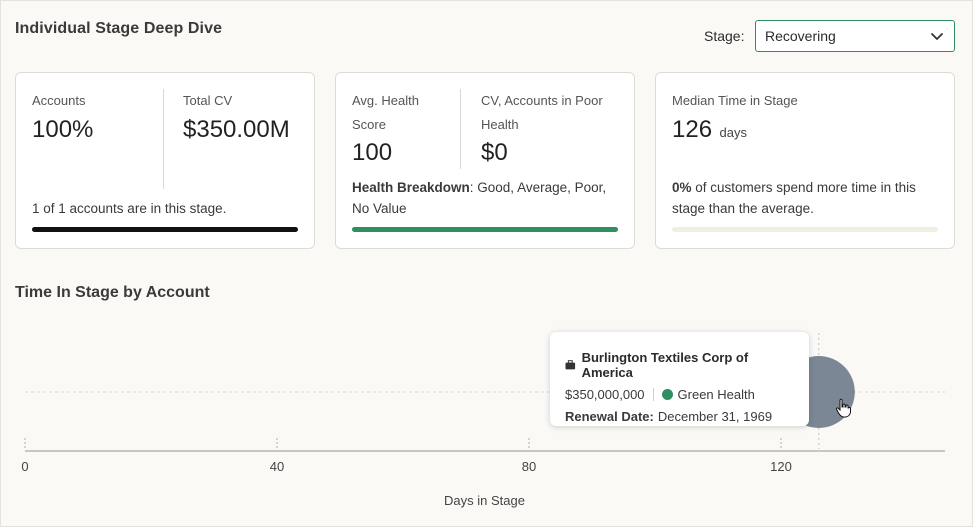 This screenshot has width=973, height=527. Describe the element at coordinates (716, 394) in the screenshot. I see `tooltip-health: Green Health` at that location.